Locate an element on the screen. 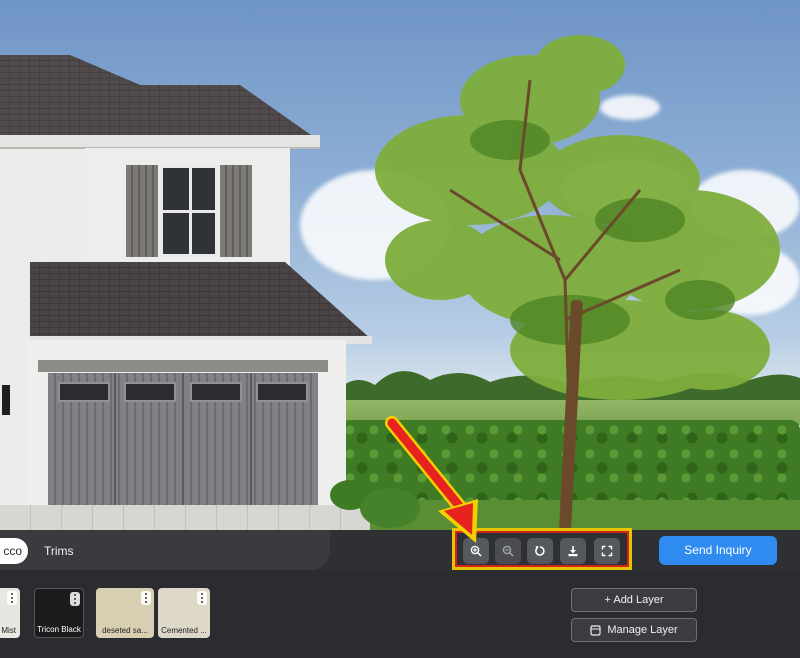 Image resolution: width=800 pixels, height=658 pixels. swatch-label: Mist is located at coordinates (8, 630).